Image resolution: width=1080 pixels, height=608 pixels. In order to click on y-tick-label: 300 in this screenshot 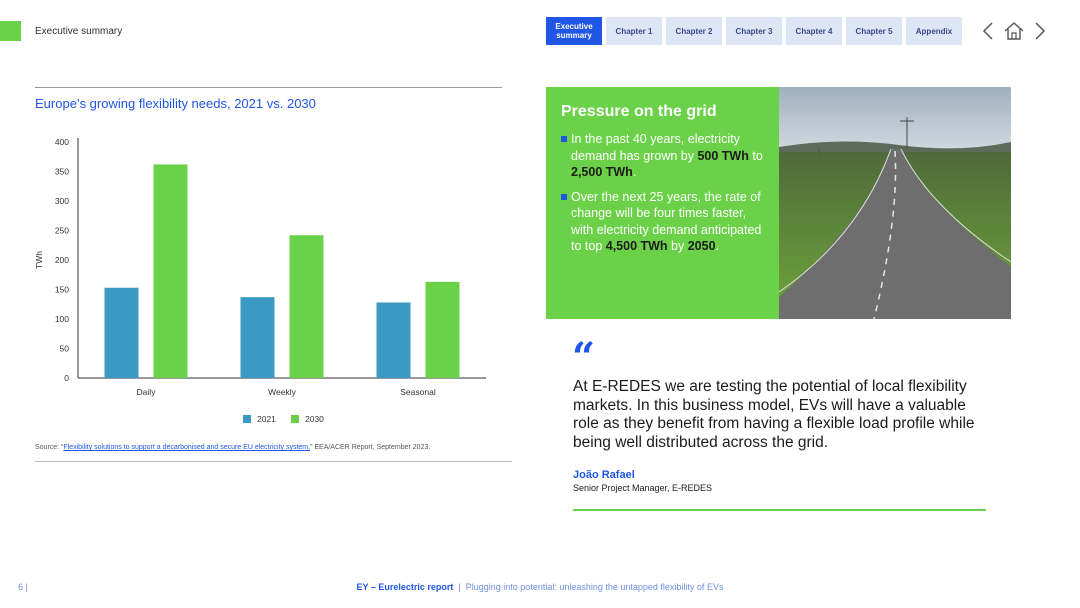, I will do `click(62, 201)`.